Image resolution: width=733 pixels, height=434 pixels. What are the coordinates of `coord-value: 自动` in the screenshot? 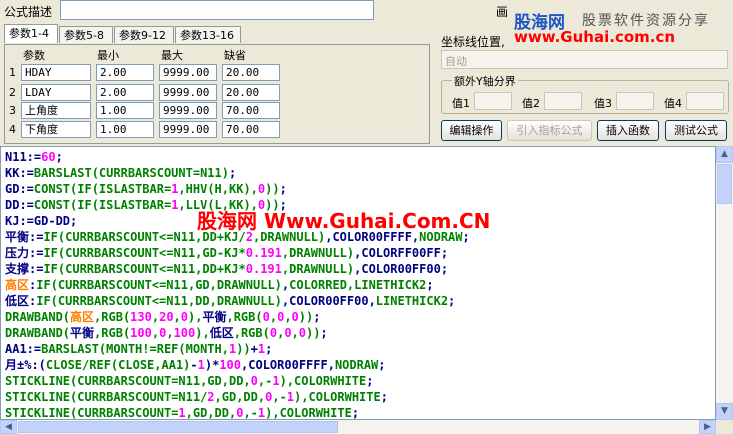 It's located at (456, 61).